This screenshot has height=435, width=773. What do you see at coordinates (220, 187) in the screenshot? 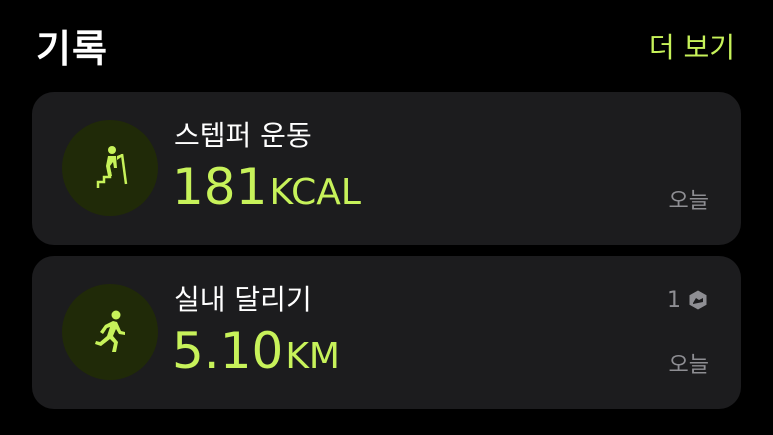
I see `metric-value: 181` at bounding box center [220, 187].